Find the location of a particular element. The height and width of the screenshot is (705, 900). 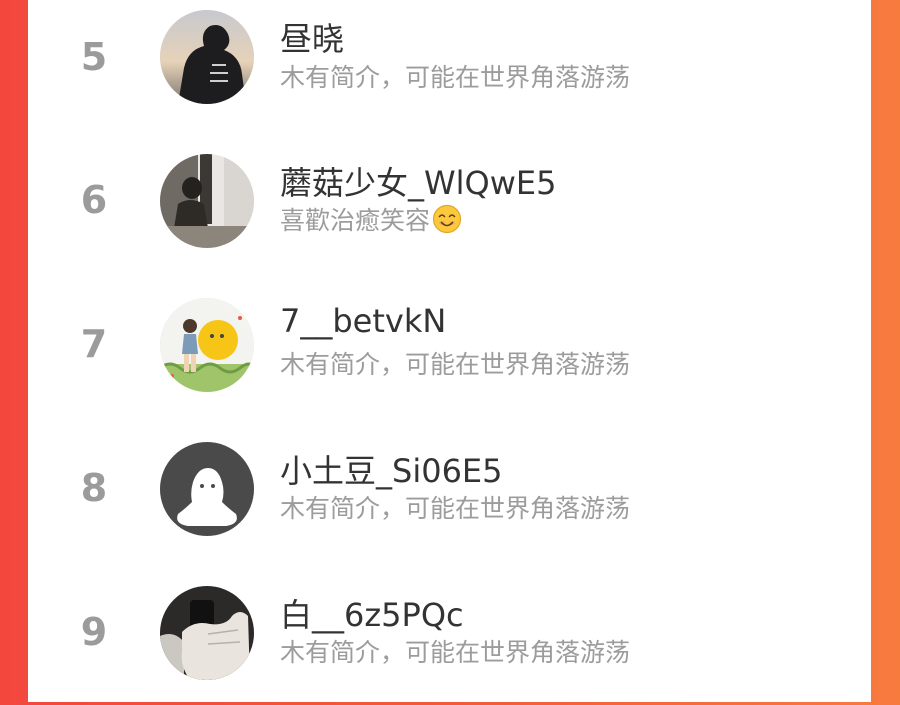

rank-number: 7 is located at coordinates (94, 344).